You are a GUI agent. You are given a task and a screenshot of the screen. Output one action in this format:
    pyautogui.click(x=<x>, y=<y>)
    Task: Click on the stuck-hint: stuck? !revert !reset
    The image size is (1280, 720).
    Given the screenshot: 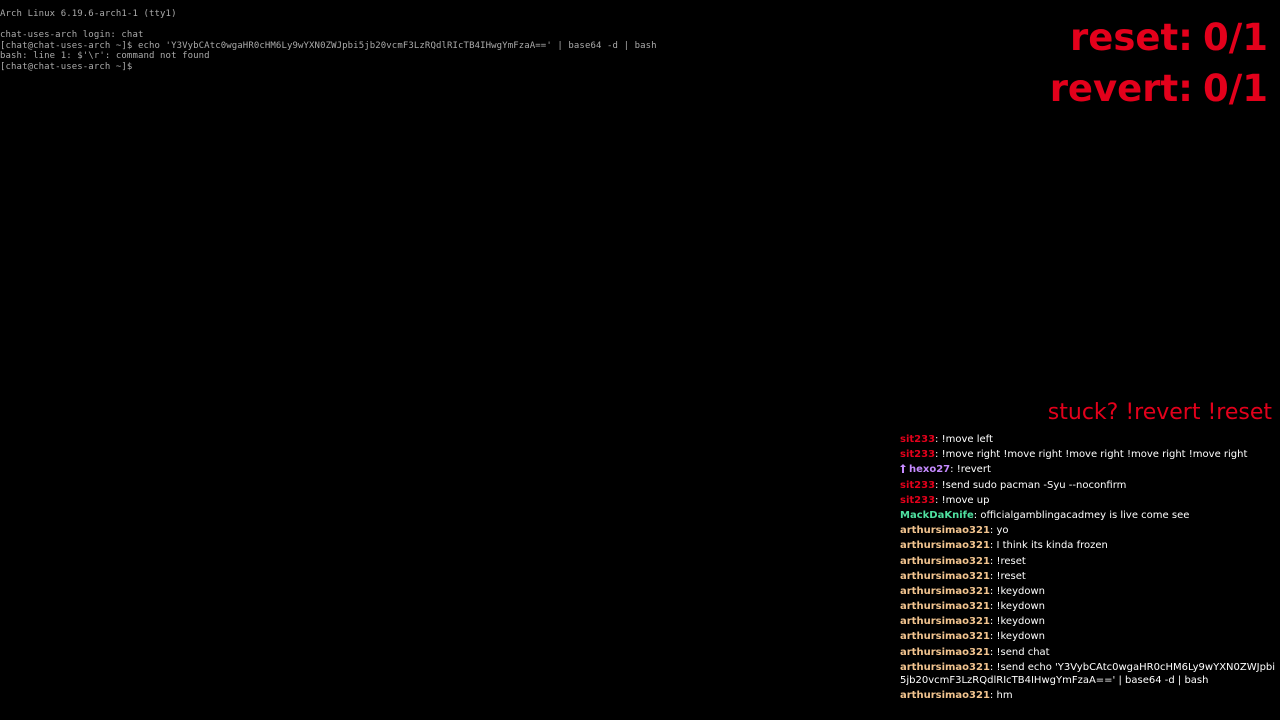 What is the action you would take?
    pyautogui.click(x=1159, y=412)
    